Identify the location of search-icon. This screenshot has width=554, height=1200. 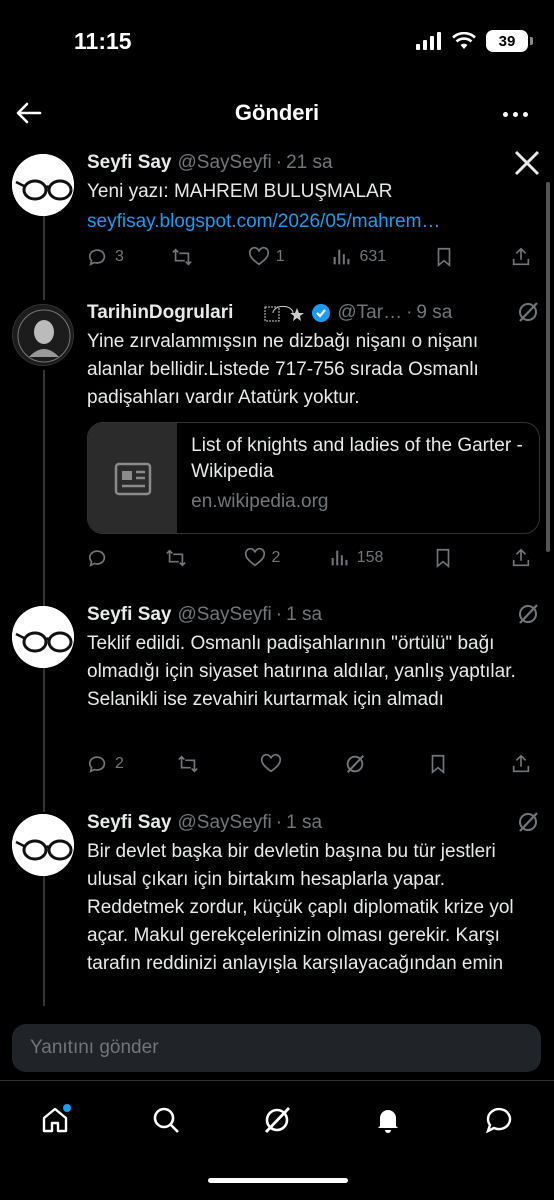
(166, 1120).